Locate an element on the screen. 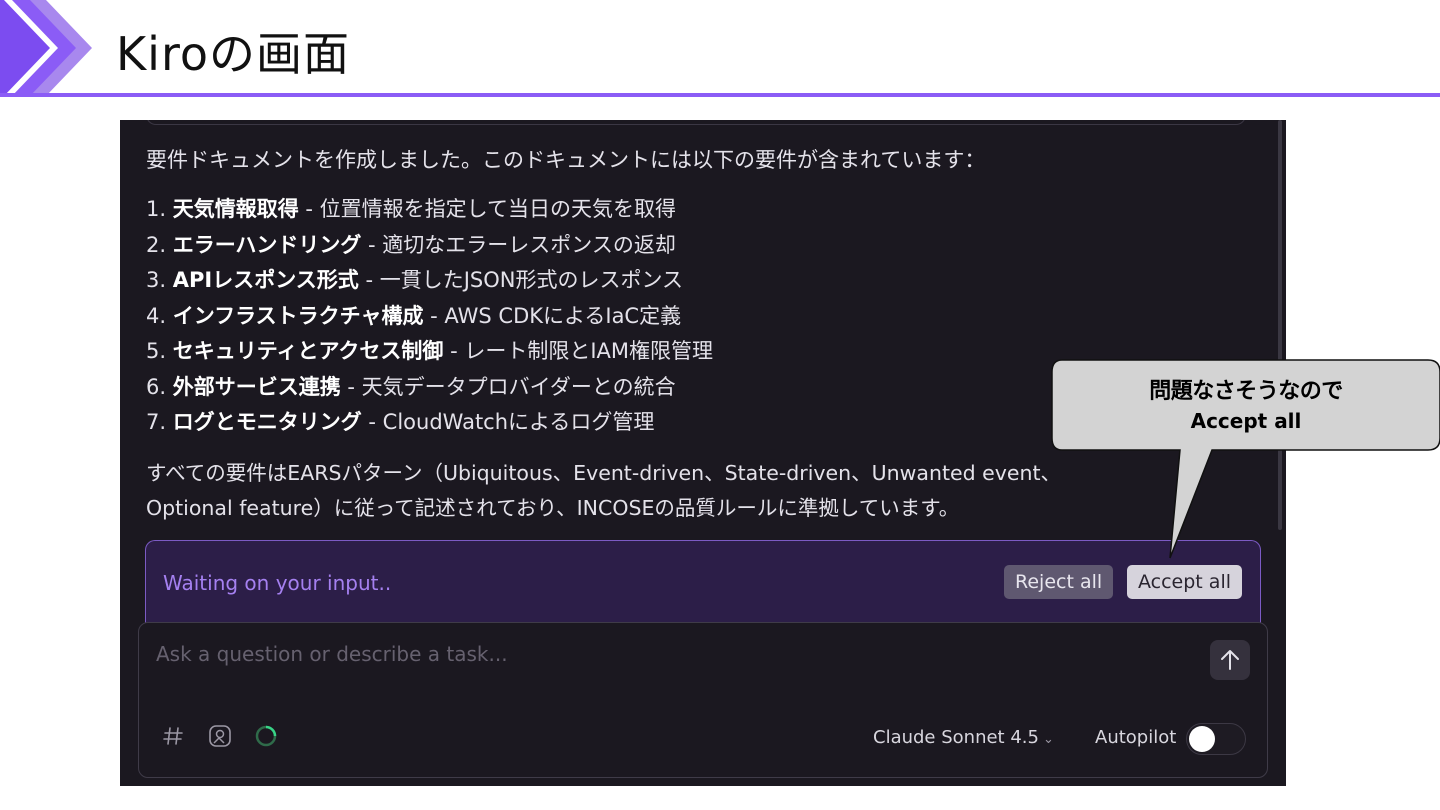 This screenshot has width=1440, height=810. hash-icon is located at coordinates (174, 736).